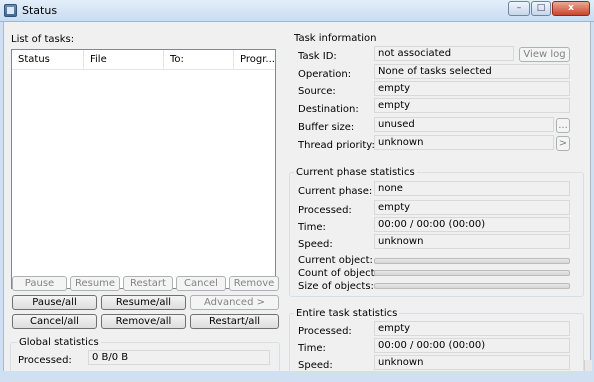  Describe the element at coordinates (124, 60) in the screenshot. I see `column-file: File` at that location.